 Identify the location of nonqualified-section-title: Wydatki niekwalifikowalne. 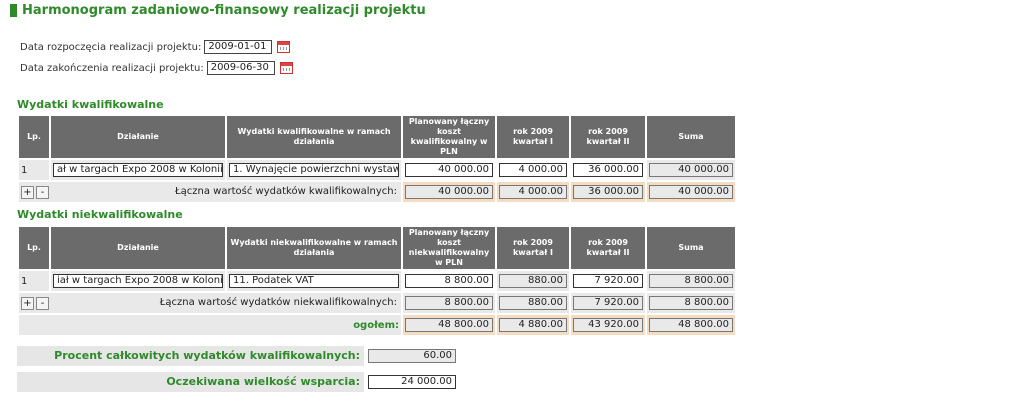
(100, 214).